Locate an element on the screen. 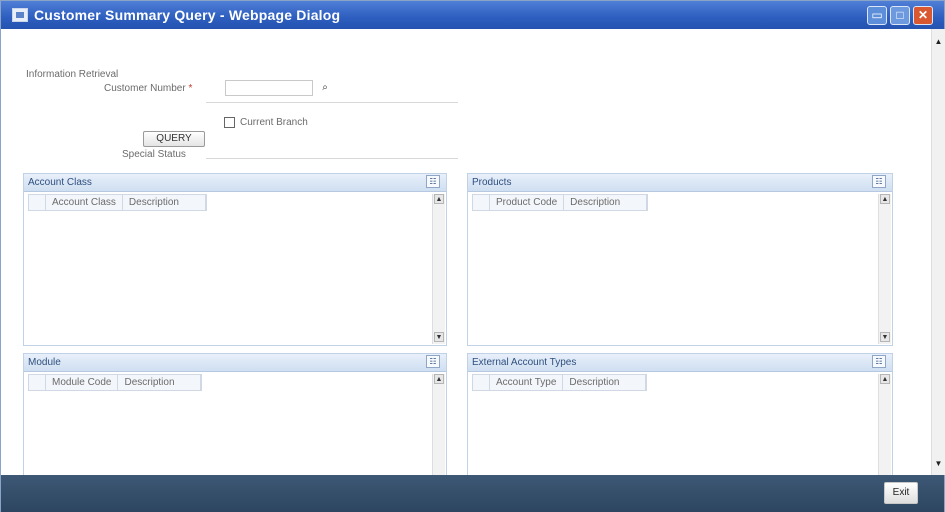  module-grid-header: Module Code Description is located at coordinates (115, 382).